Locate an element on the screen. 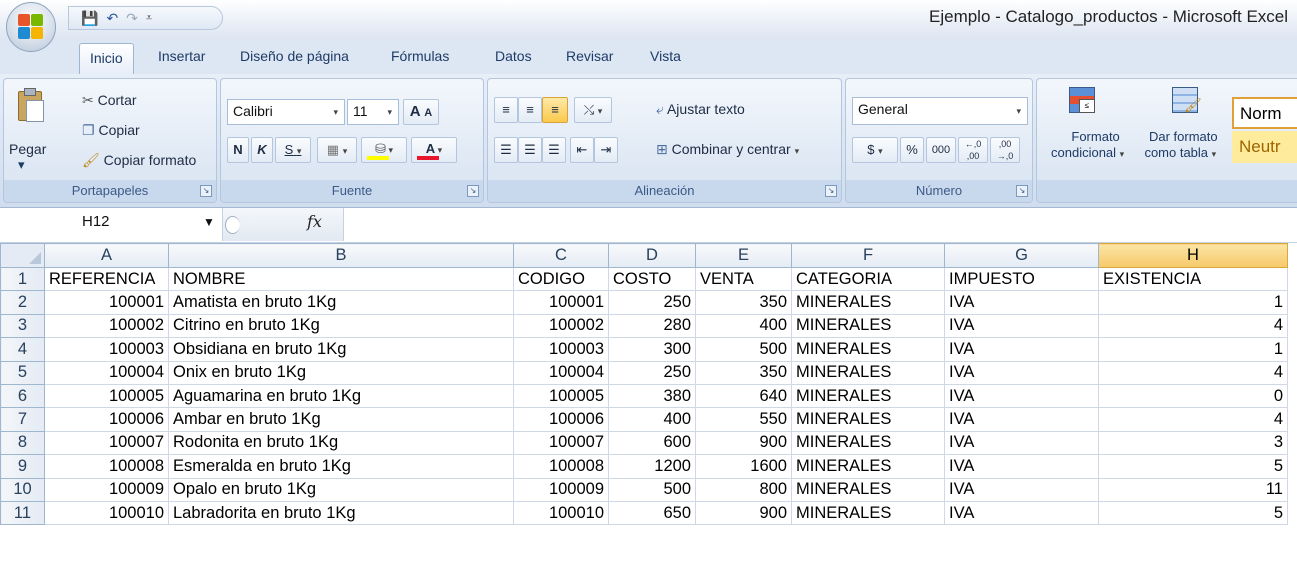 The height and width of the screenshot is (578, 1297). cell-nombre: Opalo en bruto 1Kg is located at coordinates (341, 489).